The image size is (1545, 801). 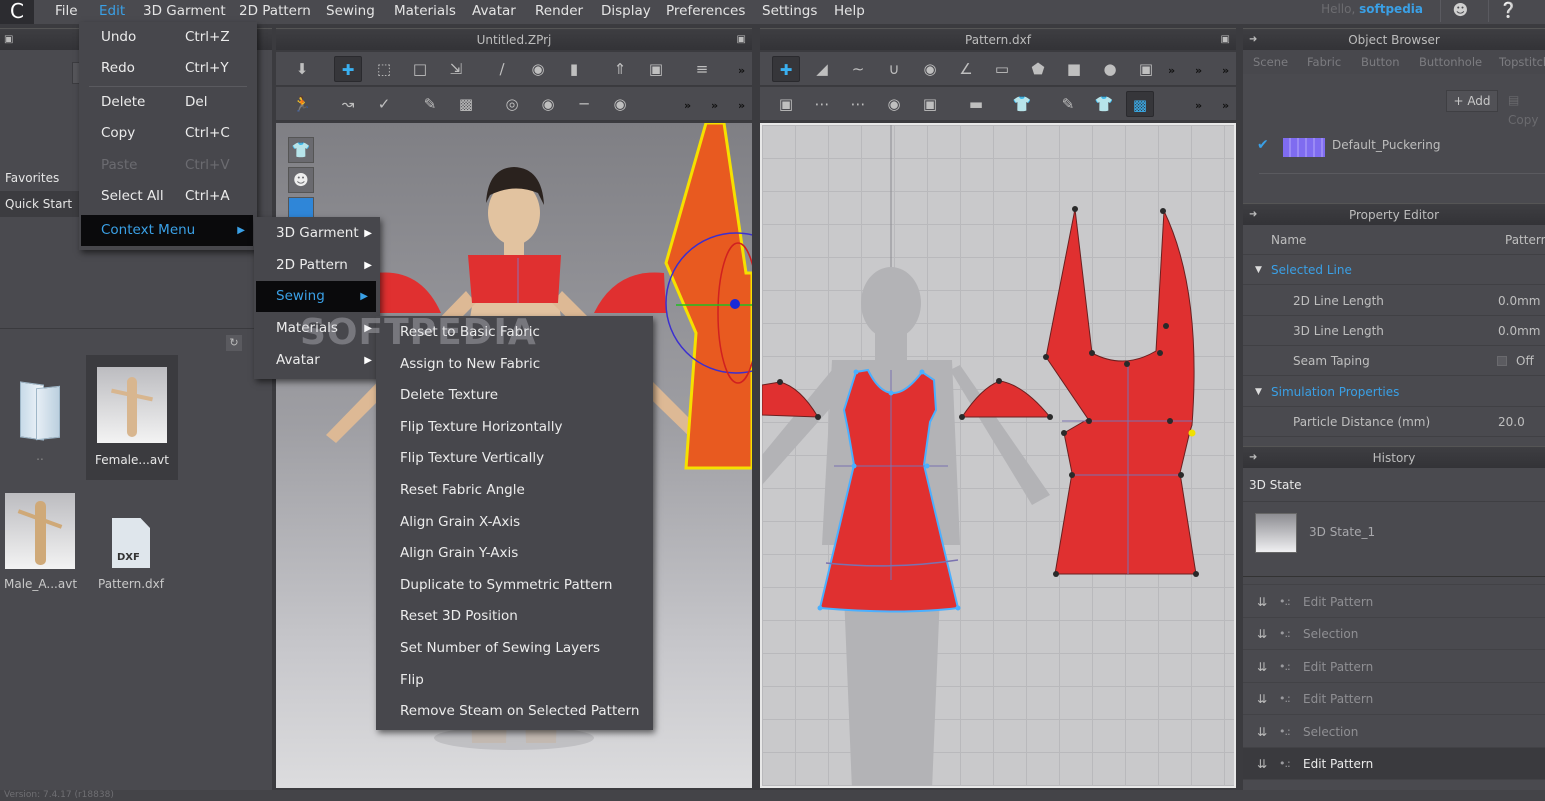 What do you see at coordinates (1002, 69) in the screenshot?
I see `slash-icon: ▭` at bounding box center [1002, 69].